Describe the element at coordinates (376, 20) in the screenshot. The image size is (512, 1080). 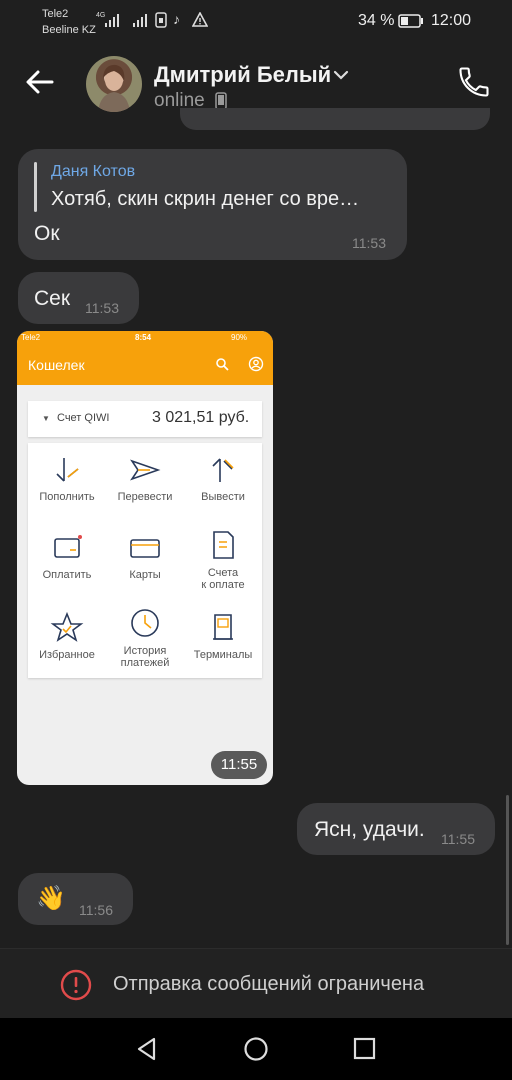
I see `battery-percent: 34 %` at that location.